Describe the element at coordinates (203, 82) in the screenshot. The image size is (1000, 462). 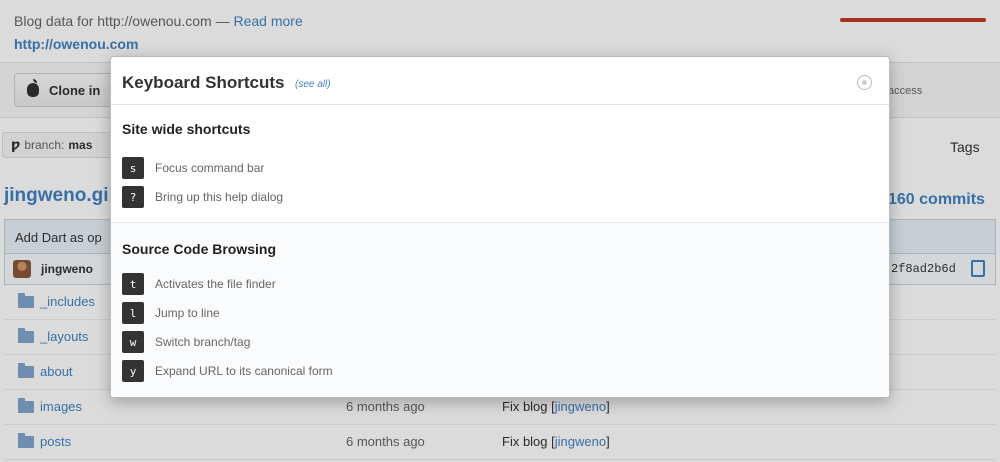
I see `dialog-title: Keyboard Shortcuts` at that location.